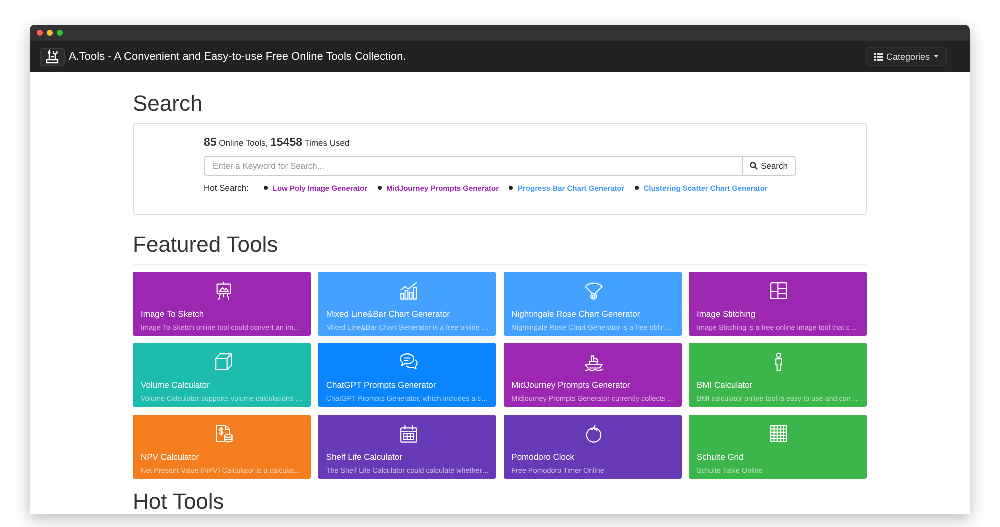 The height and width of the screenshot is (527, 1000). I want to click on dollar-document-icon, so click(224, 434).